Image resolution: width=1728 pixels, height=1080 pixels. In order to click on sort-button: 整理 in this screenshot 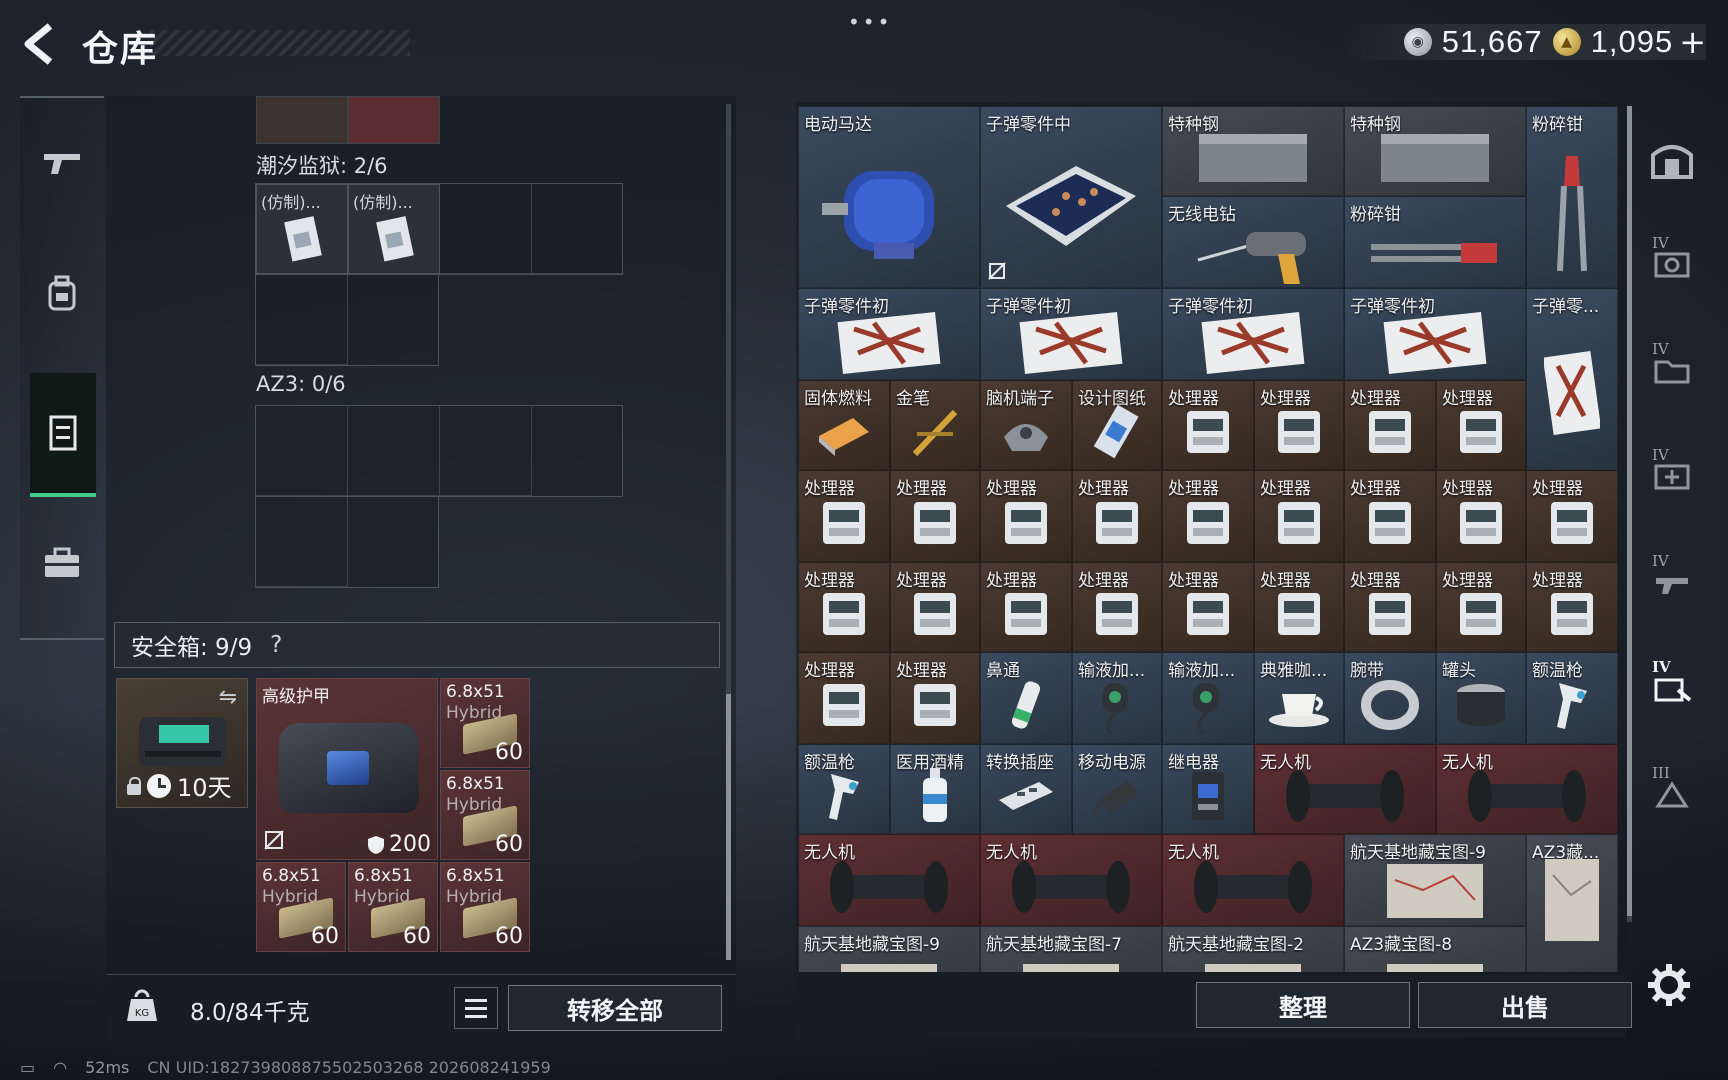, I will do `click(1303, 1005)`.